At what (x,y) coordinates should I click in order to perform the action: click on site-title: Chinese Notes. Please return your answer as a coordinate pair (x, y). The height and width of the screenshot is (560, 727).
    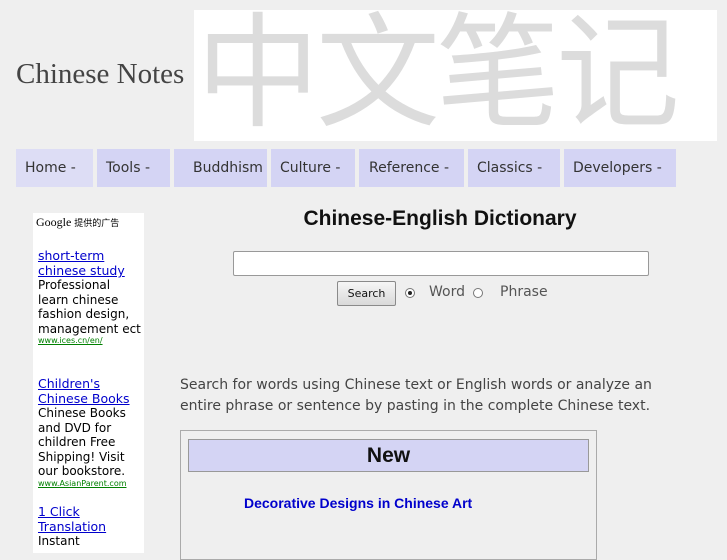
    Looking at the image, I should click on (100, 74).